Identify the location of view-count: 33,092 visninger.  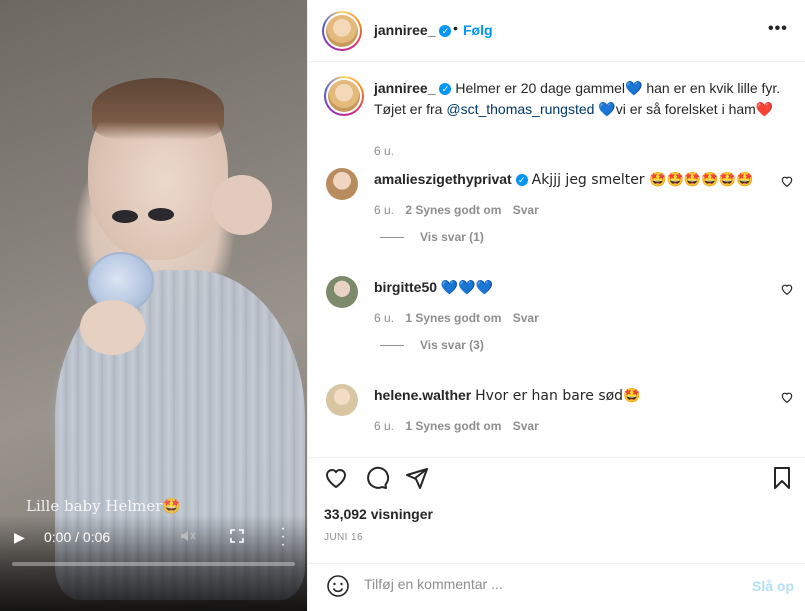
(378, 514).